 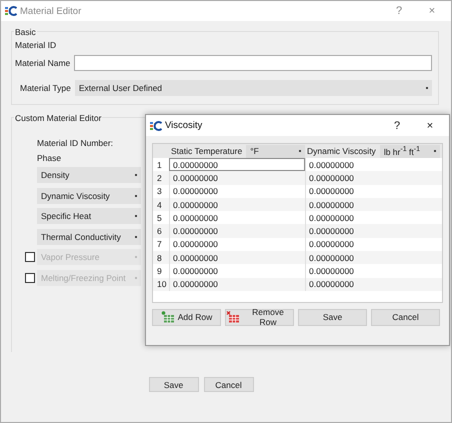 What do you see at coordinates (159, 244) in the screenshot?
I see `row-number: 7` at bounding box center [159, 244].